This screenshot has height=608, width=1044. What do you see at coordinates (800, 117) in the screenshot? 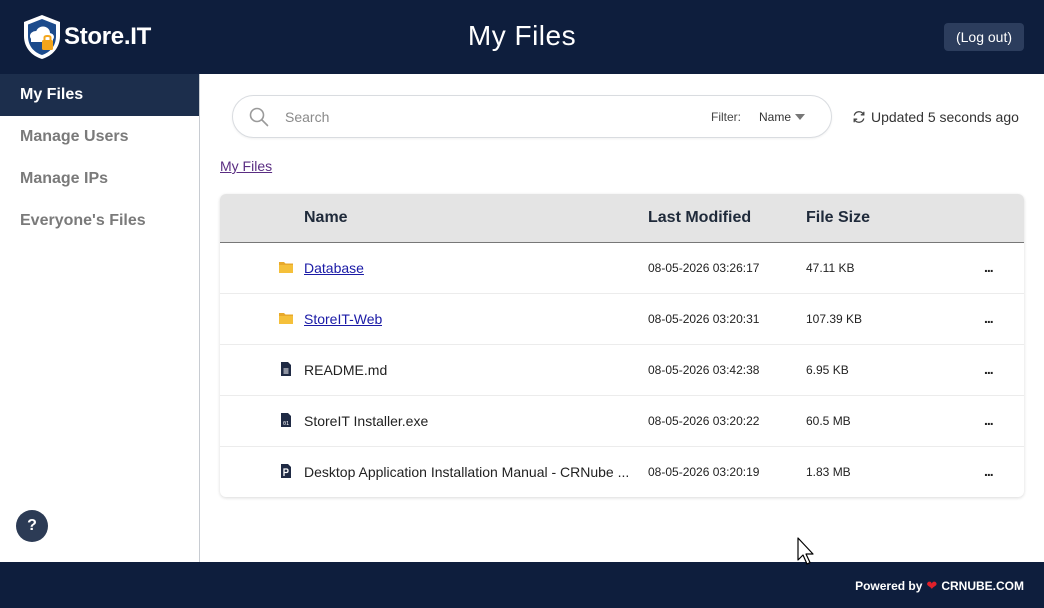
I see `chevron-down-icon` at bounding box center [800, 117].